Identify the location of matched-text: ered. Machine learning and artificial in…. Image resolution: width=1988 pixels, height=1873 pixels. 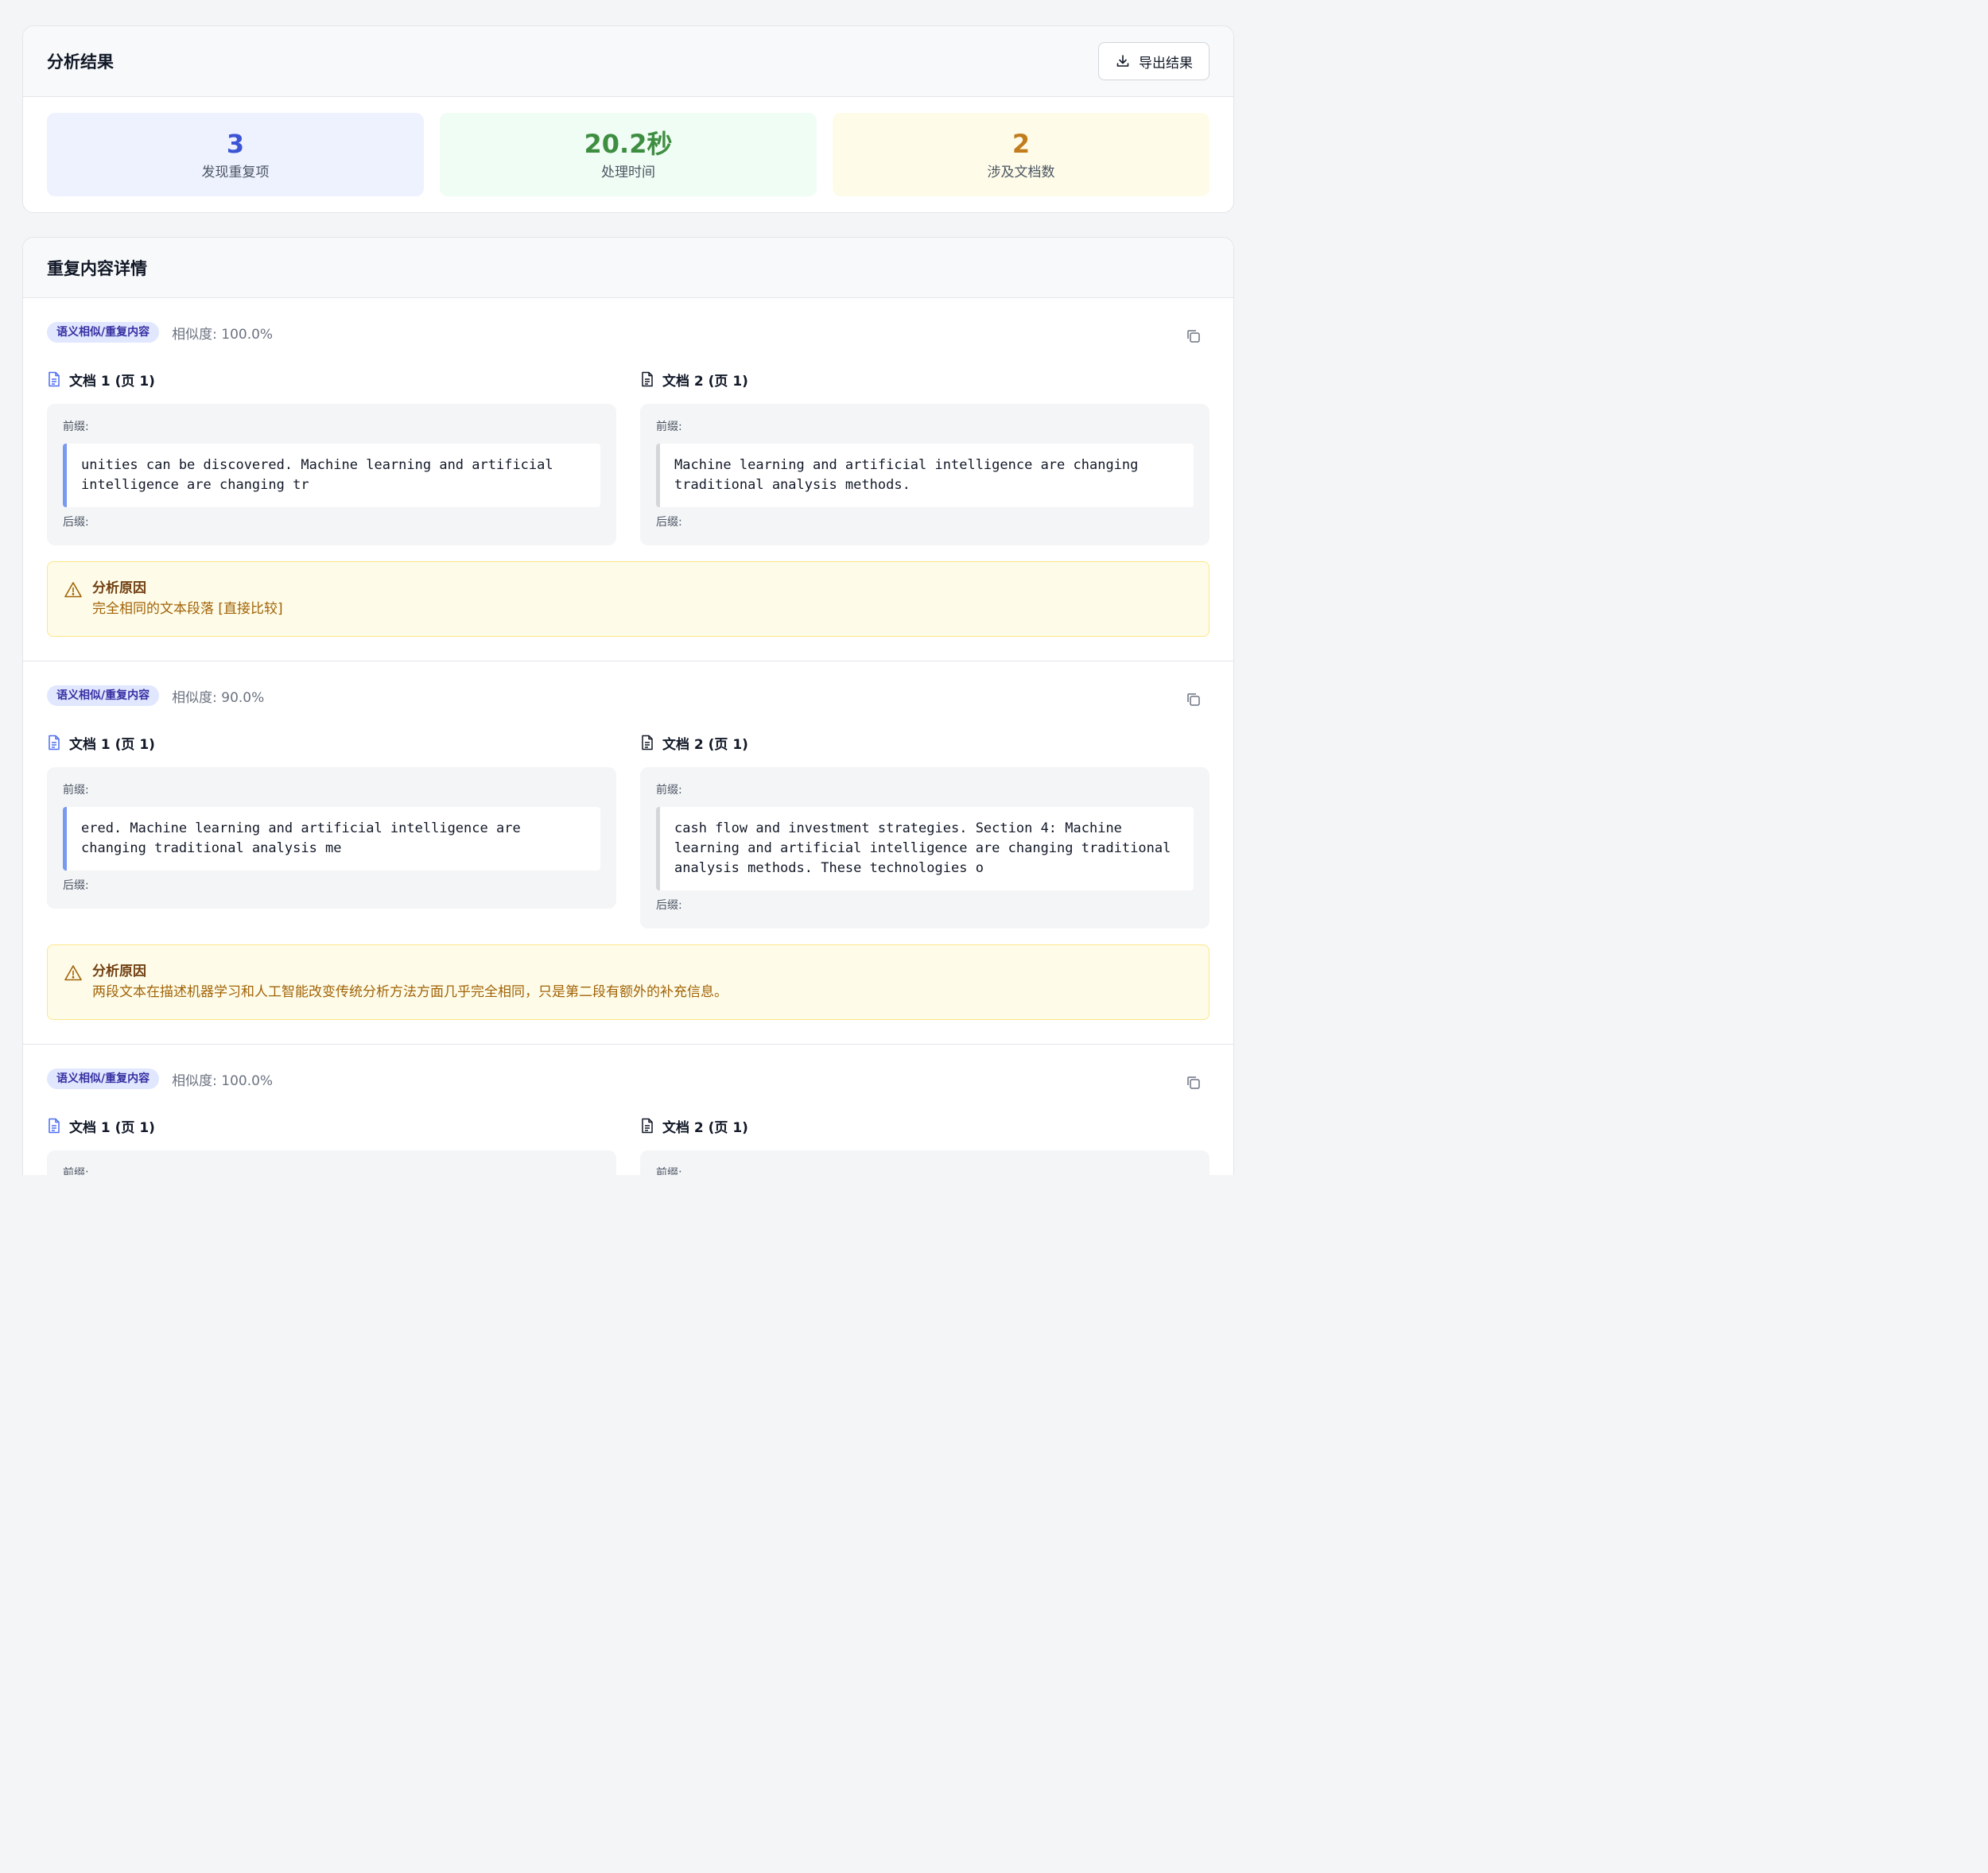
(331, 839).